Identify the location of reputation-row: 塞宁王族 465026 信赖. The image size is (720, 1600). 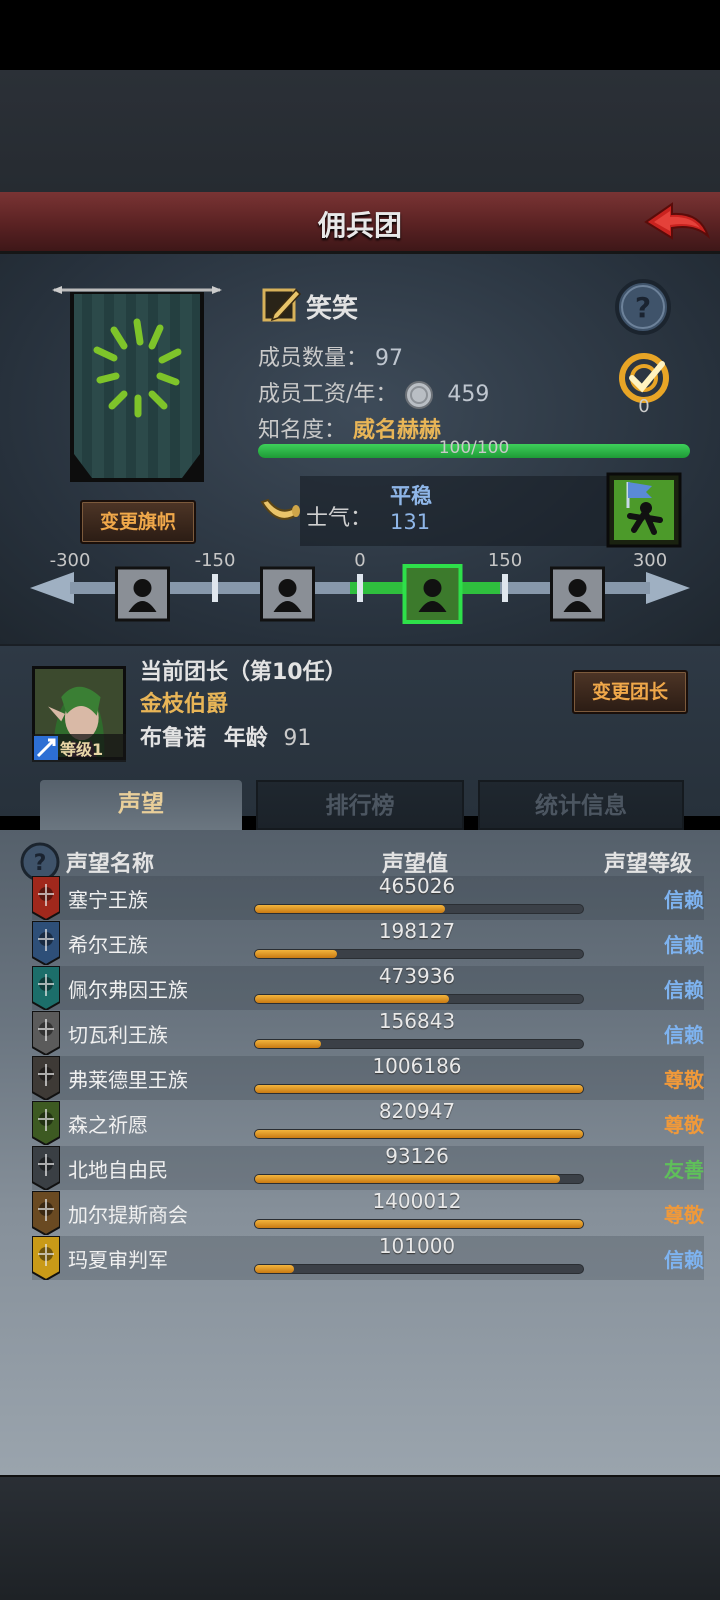
(368, 897).